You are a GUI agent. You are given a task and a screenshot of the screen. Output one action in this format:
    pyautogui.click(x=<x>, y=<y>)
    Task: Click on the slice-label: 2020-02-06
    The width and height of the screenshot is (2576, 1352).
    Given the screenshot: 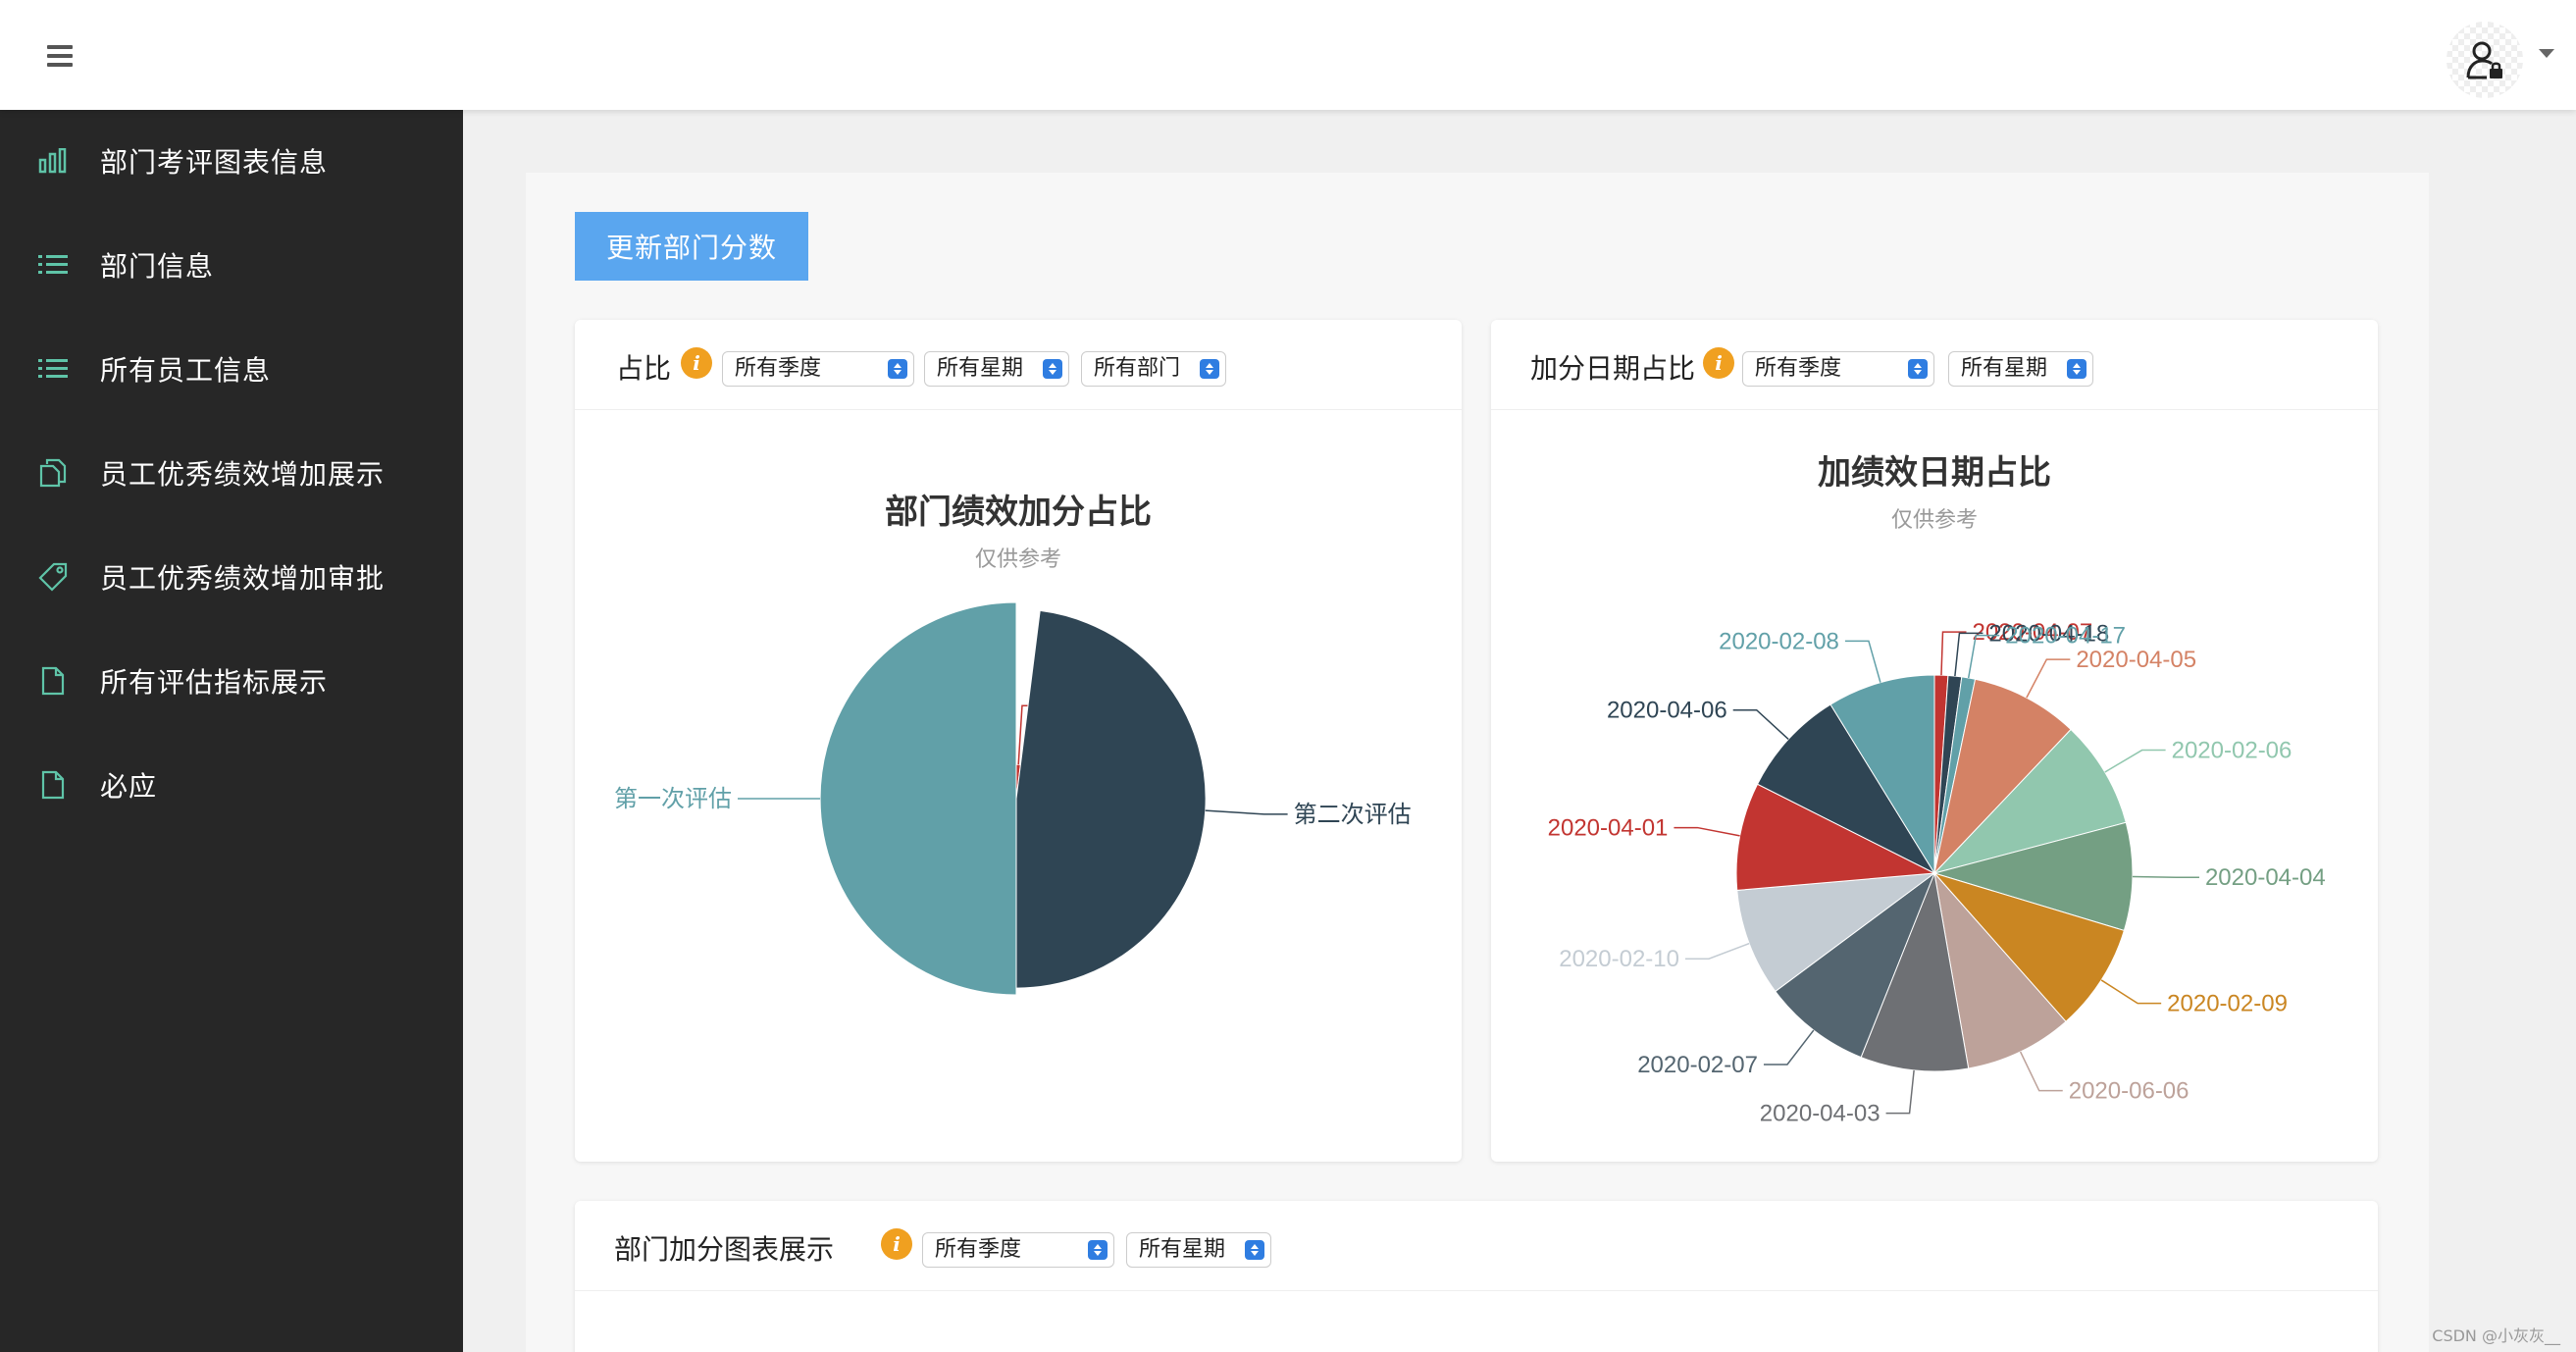 What is the action you would take?
    pyautogui.click(x=2232, y=751)
    